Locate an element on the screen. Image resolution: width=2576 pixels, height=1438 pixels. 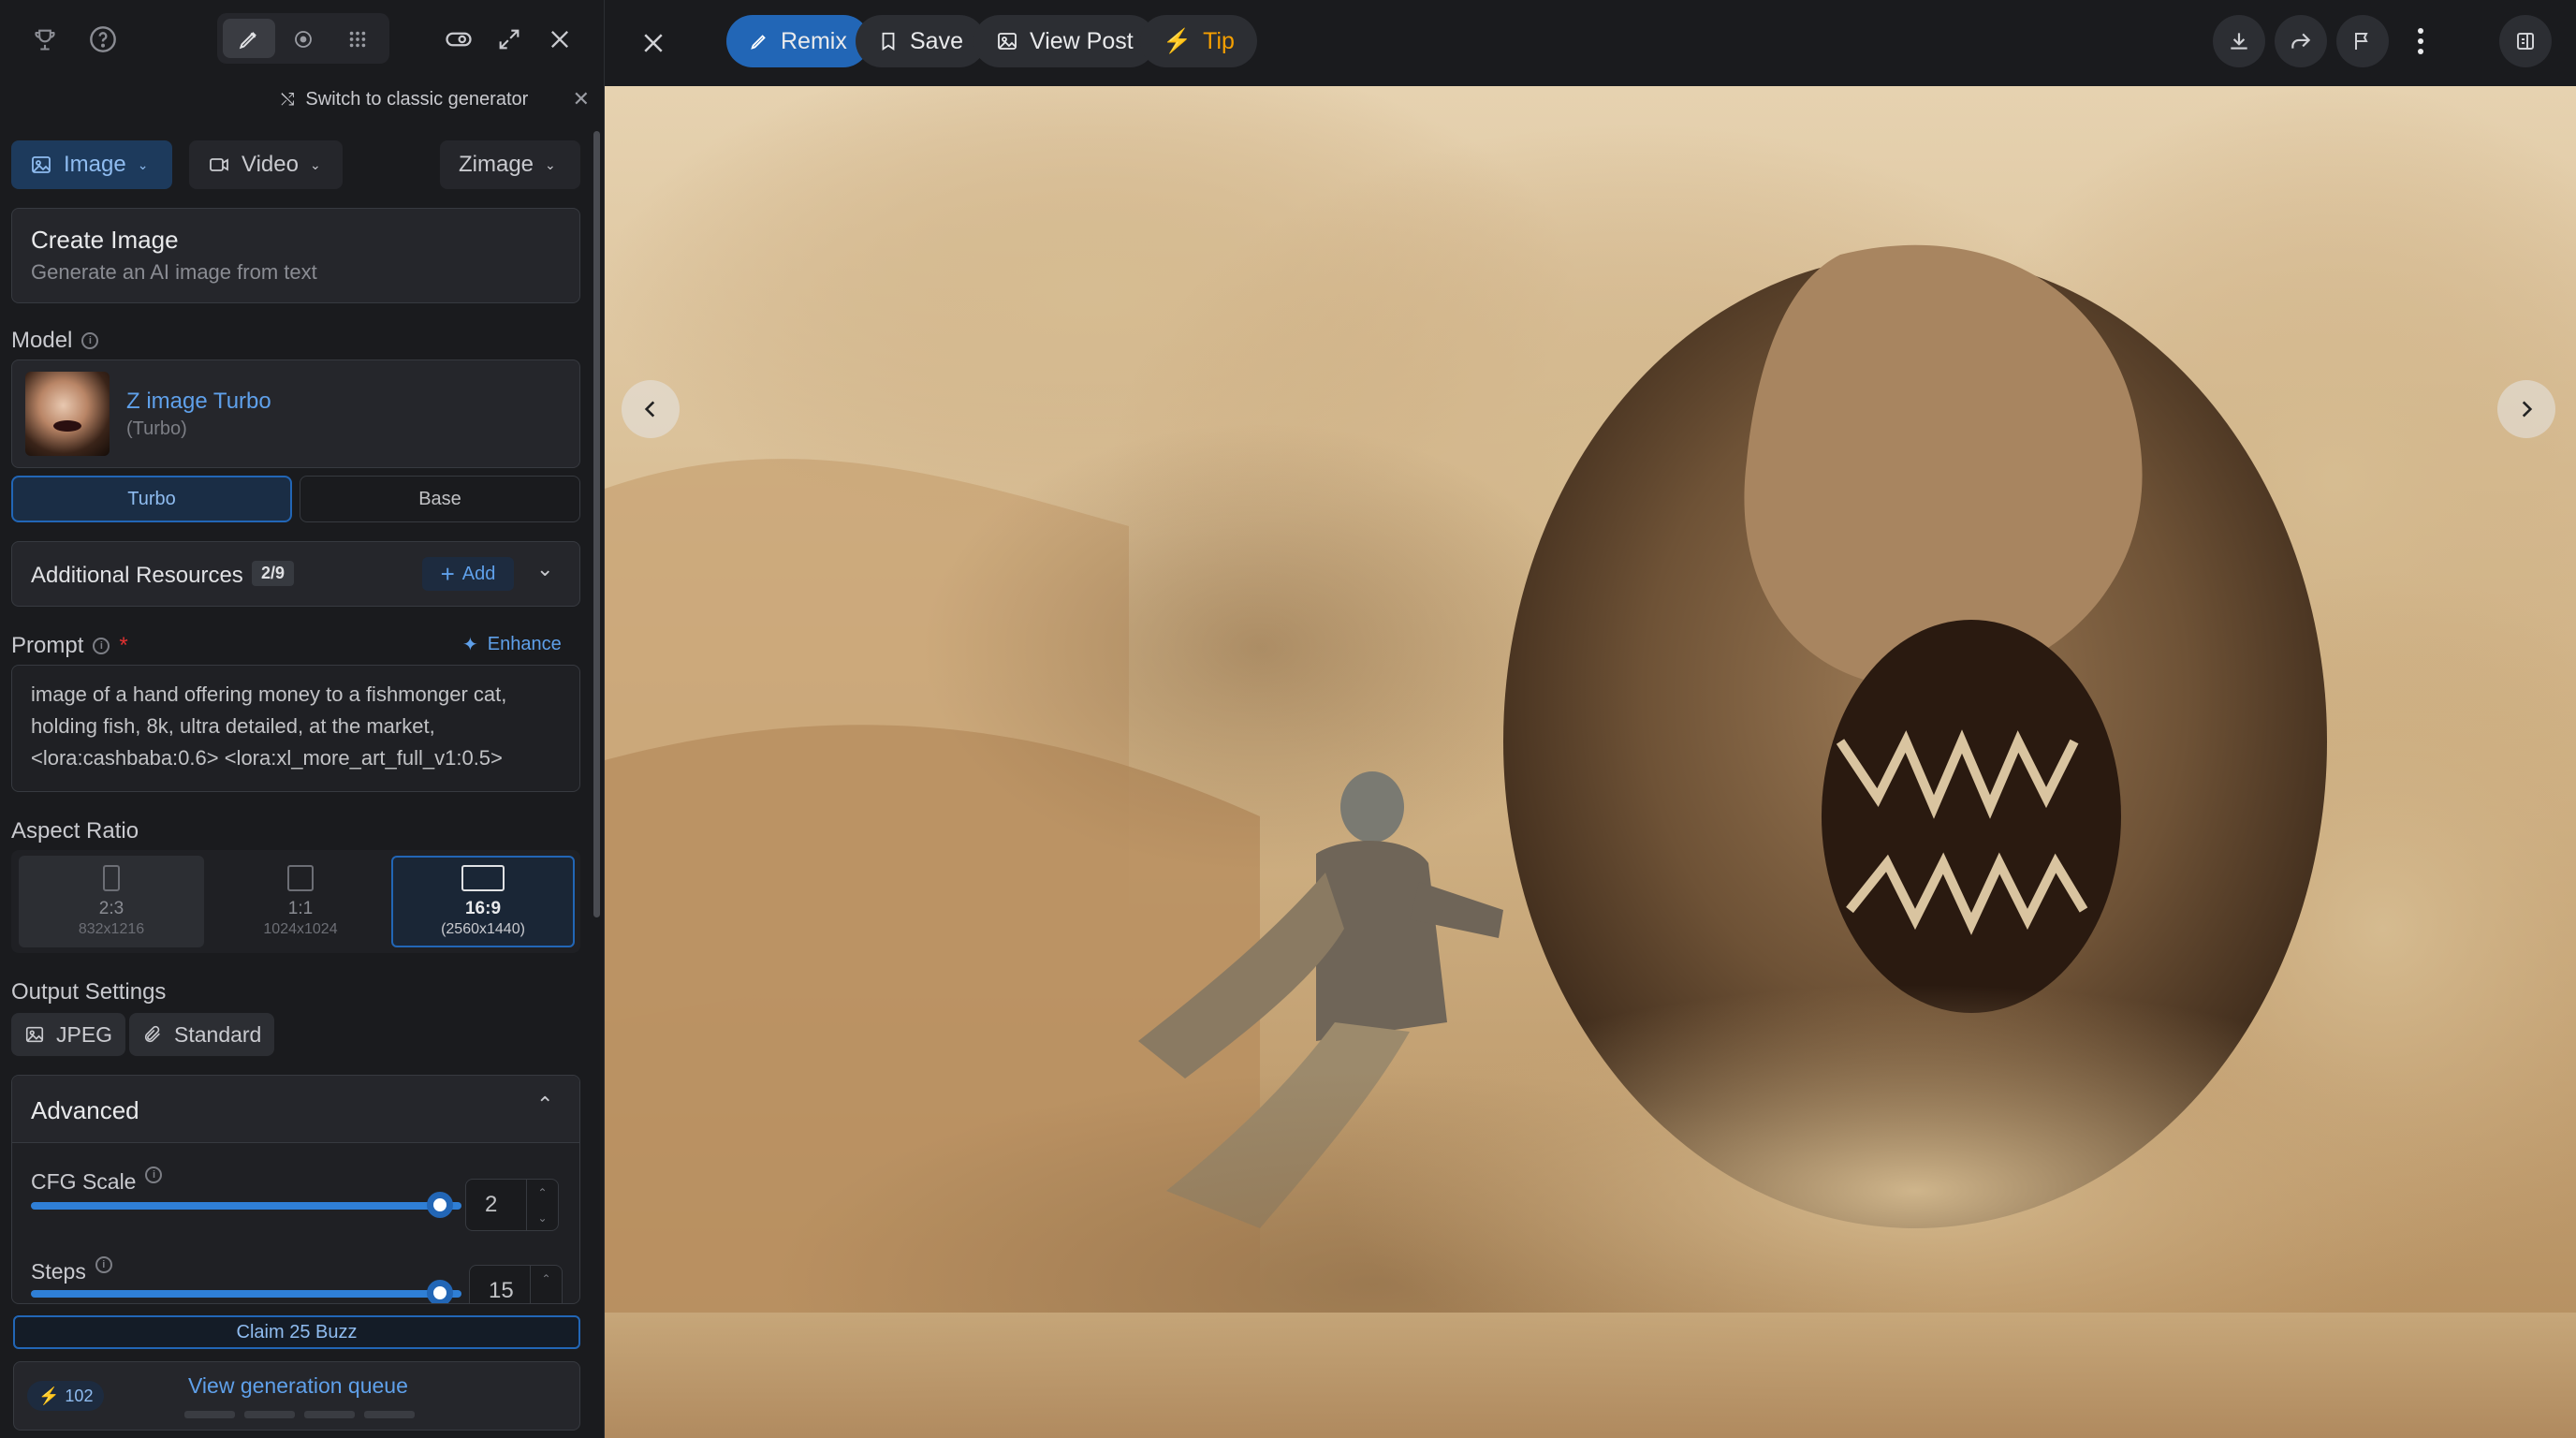
mode-switcher is located at coordinates (303, 38).